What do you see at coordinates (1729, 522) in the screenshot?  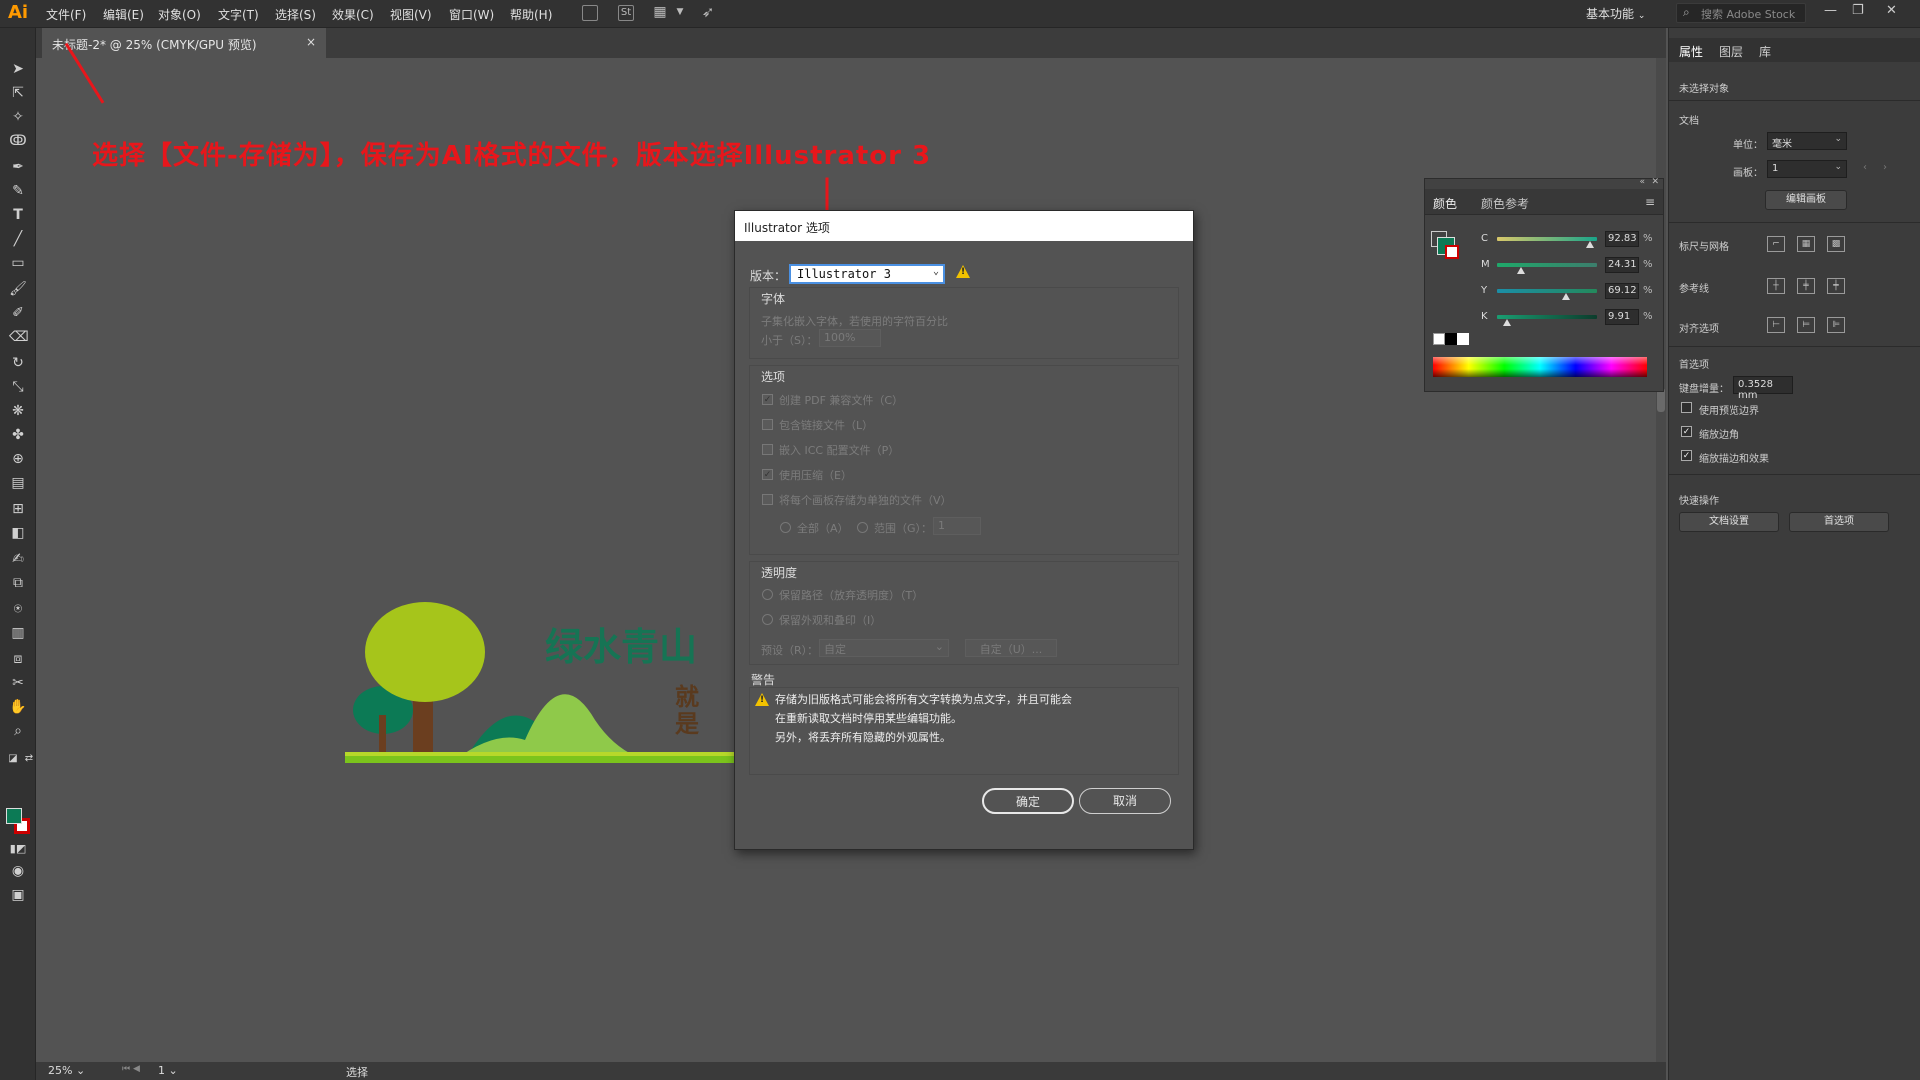 I see `document-setup-button: 文档设置` at bounding box center [1729, 522].